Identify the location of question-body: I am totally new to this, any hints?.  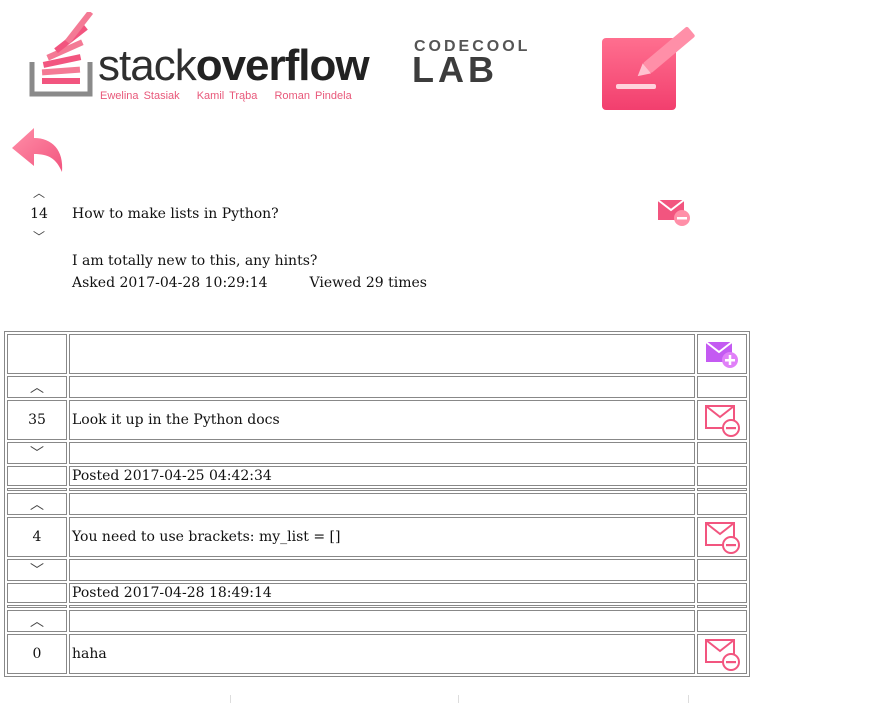
(195, 261).